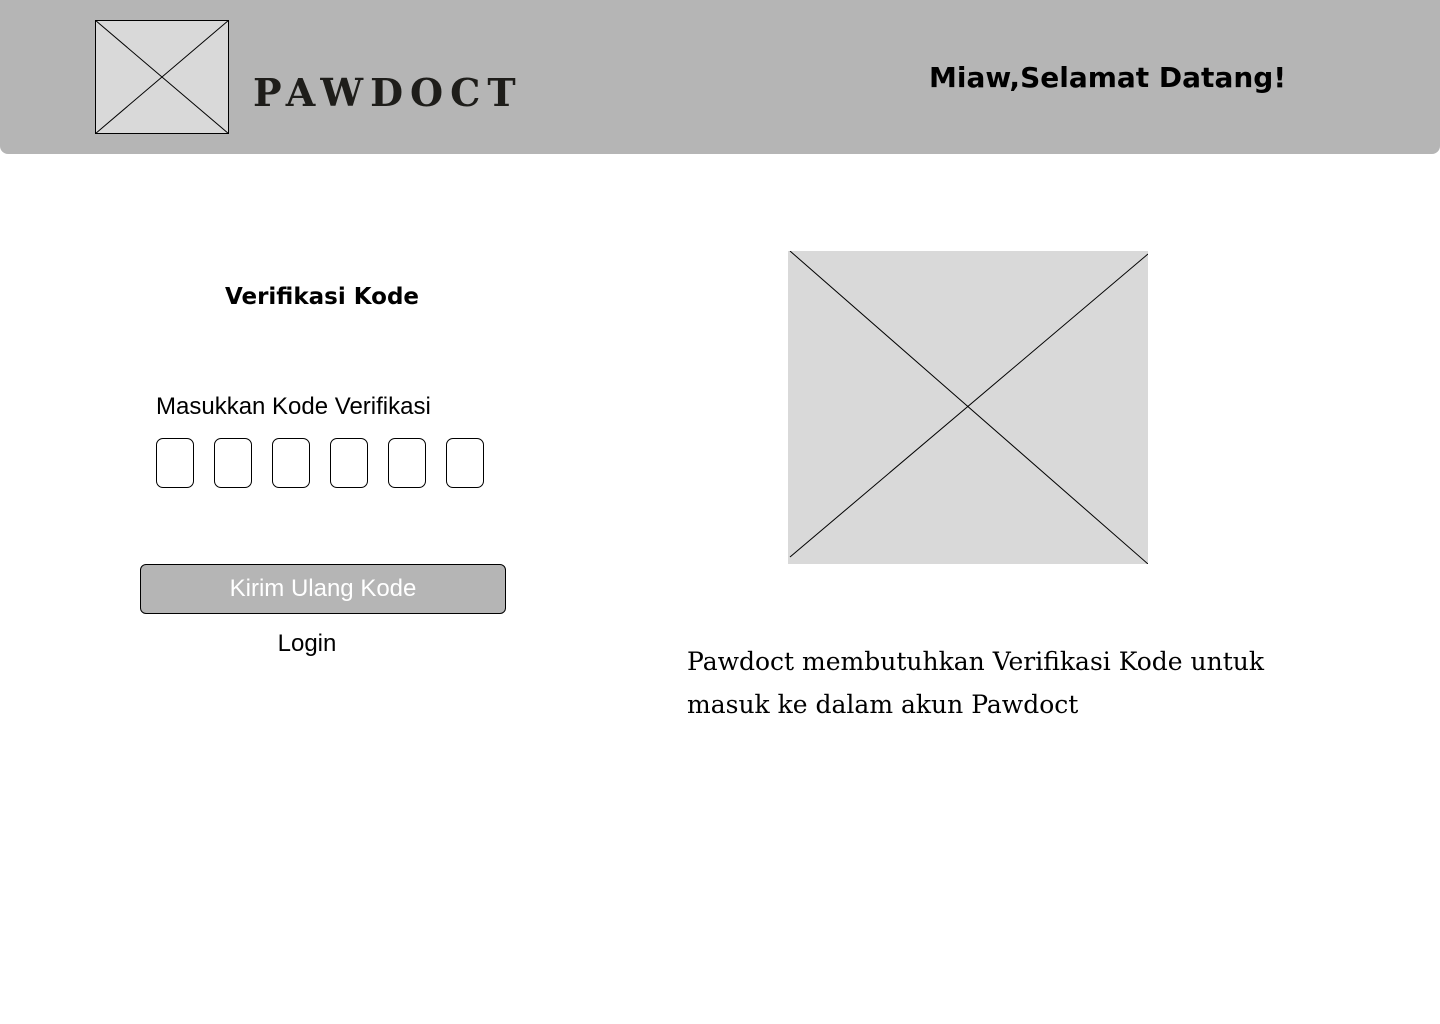  What do you see at coordinates (321, 463) in the screenshot?
I see `verification-code-inputs` at bounding box center [321, 463].